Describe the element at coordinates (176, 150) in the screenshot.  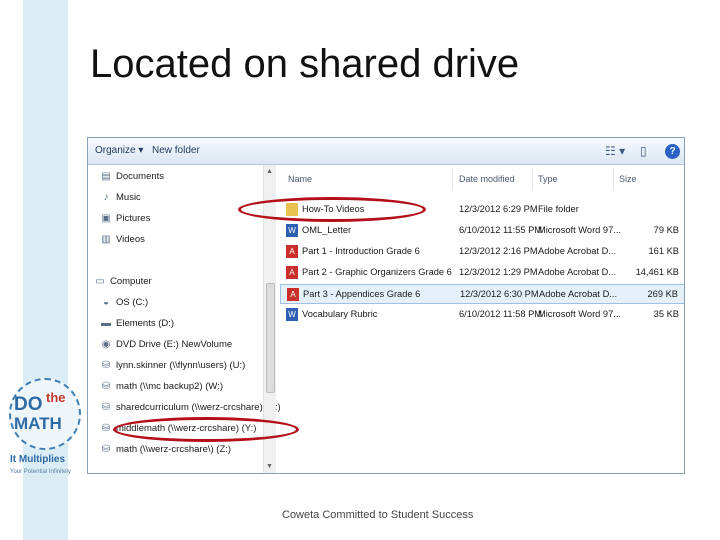
I see `new-folder-button: New folder` at that location.